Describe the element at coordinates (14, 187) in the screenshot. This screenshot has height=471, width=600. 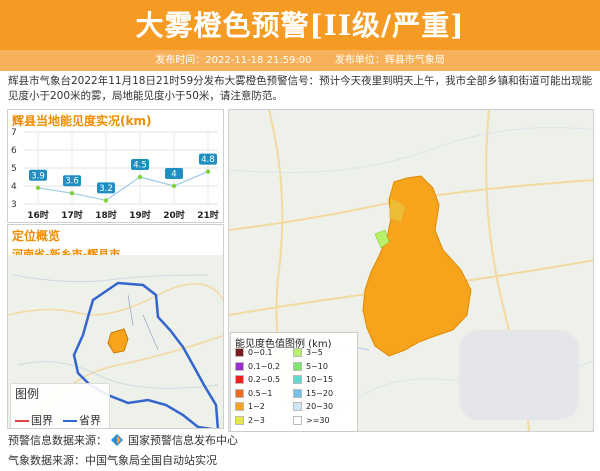
I see `y-tick-label: 4` at that location.